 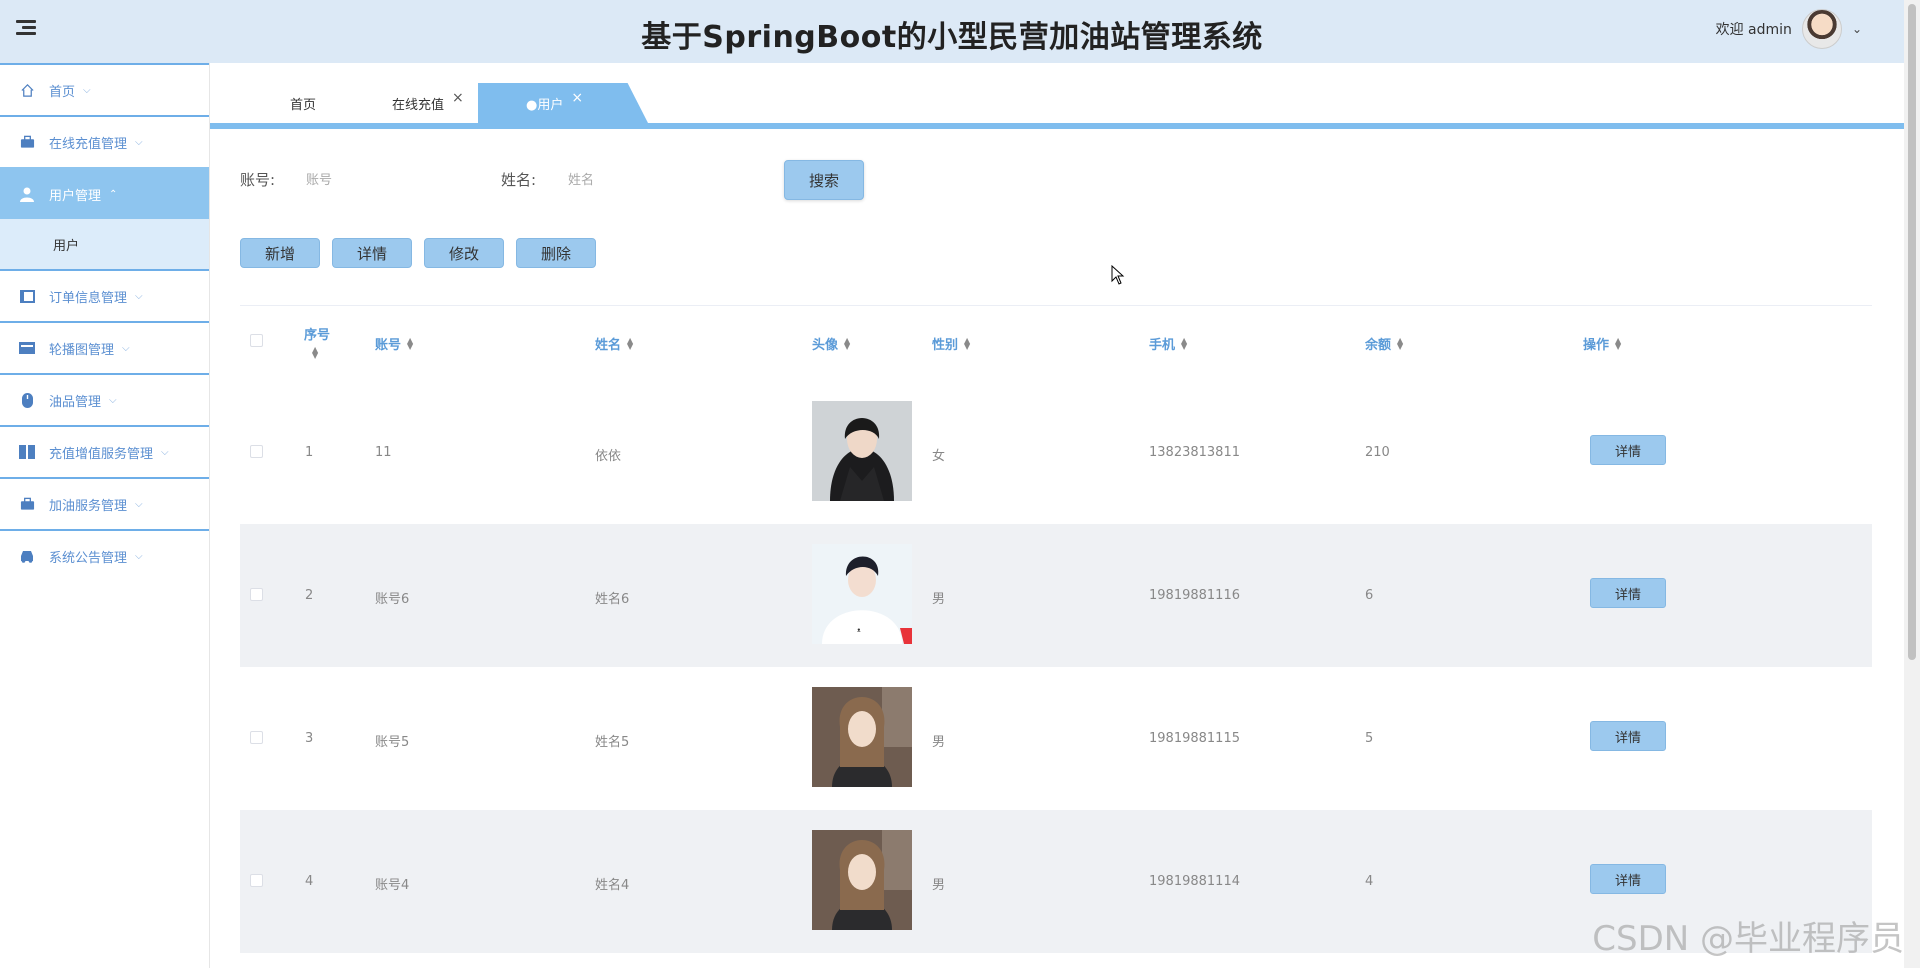 I want to click on svg-text: ᴥ, so click(x=859, y=630).